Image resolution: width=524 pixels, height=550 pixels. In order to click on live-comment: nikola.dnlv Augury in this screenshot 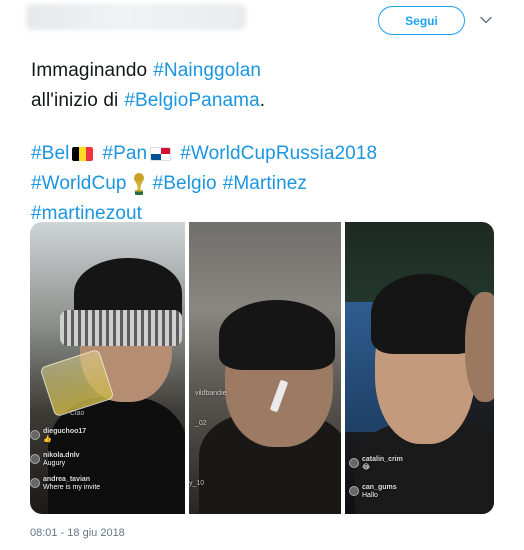, I will do `click(55, 460)`.